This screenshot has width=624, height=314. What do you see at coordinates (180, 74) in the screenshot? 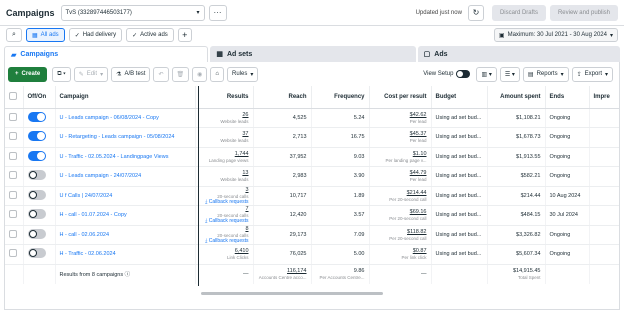
I see `delete-button: 🗑` at bounding box center [180, 74].